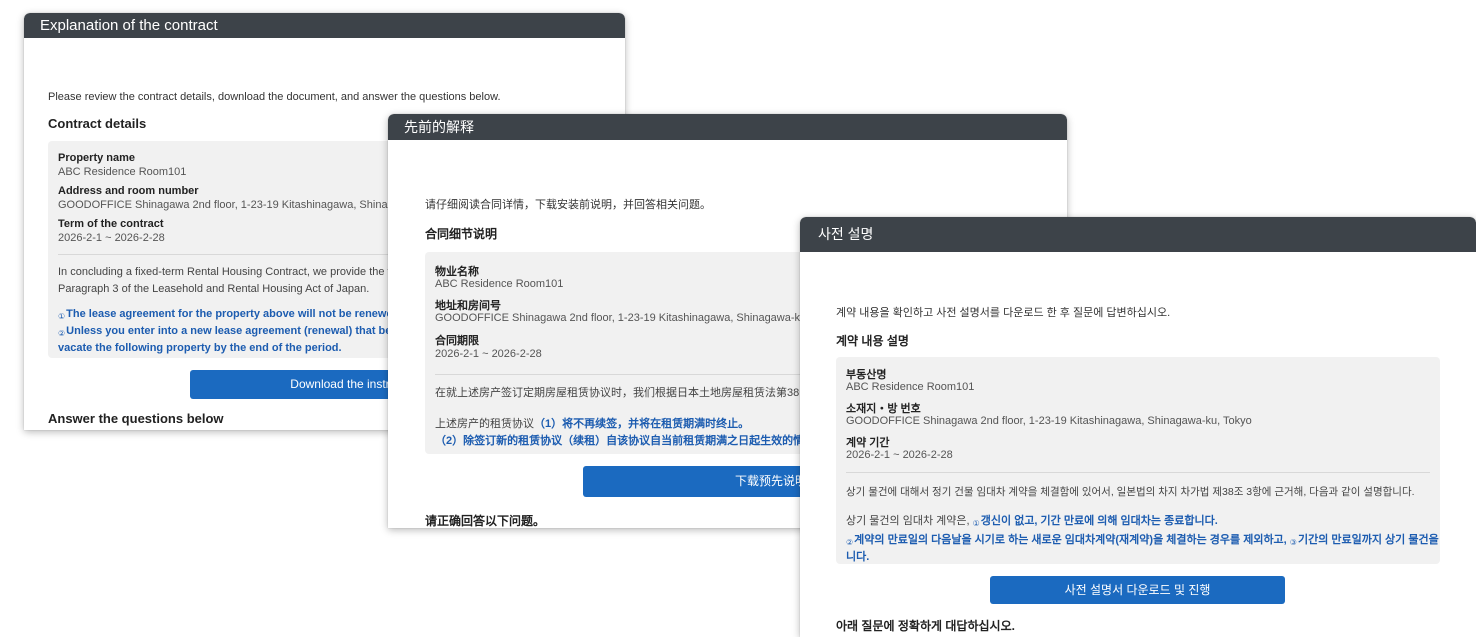  I want to click on condition-prefix: 상기 물건의 임대차 계약은,, so click(909, 521).